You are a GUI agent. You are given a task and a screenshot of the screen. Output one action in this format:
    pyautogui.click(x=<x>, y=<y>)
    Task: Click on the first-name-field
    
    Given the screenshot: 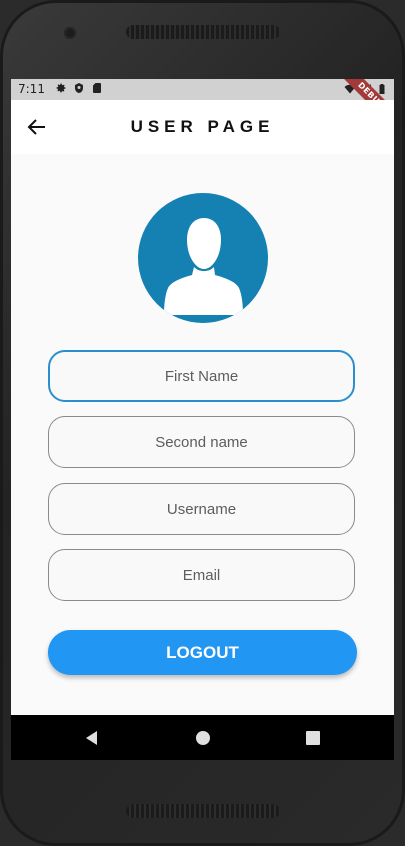 What is the action you would take?
    pyautogui.click(x=201, y=376)
    